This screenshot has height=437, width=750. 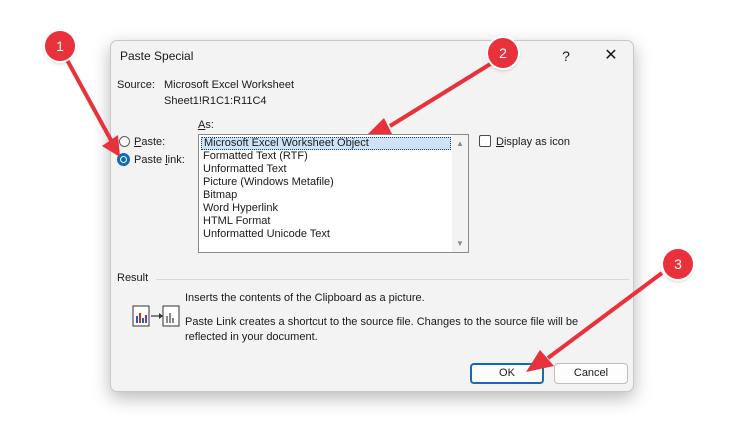 What do you see at coordinates (503, 53) in the screenshot?
I see `annotation-badge-2: 2` at bounding box center [503, 53].